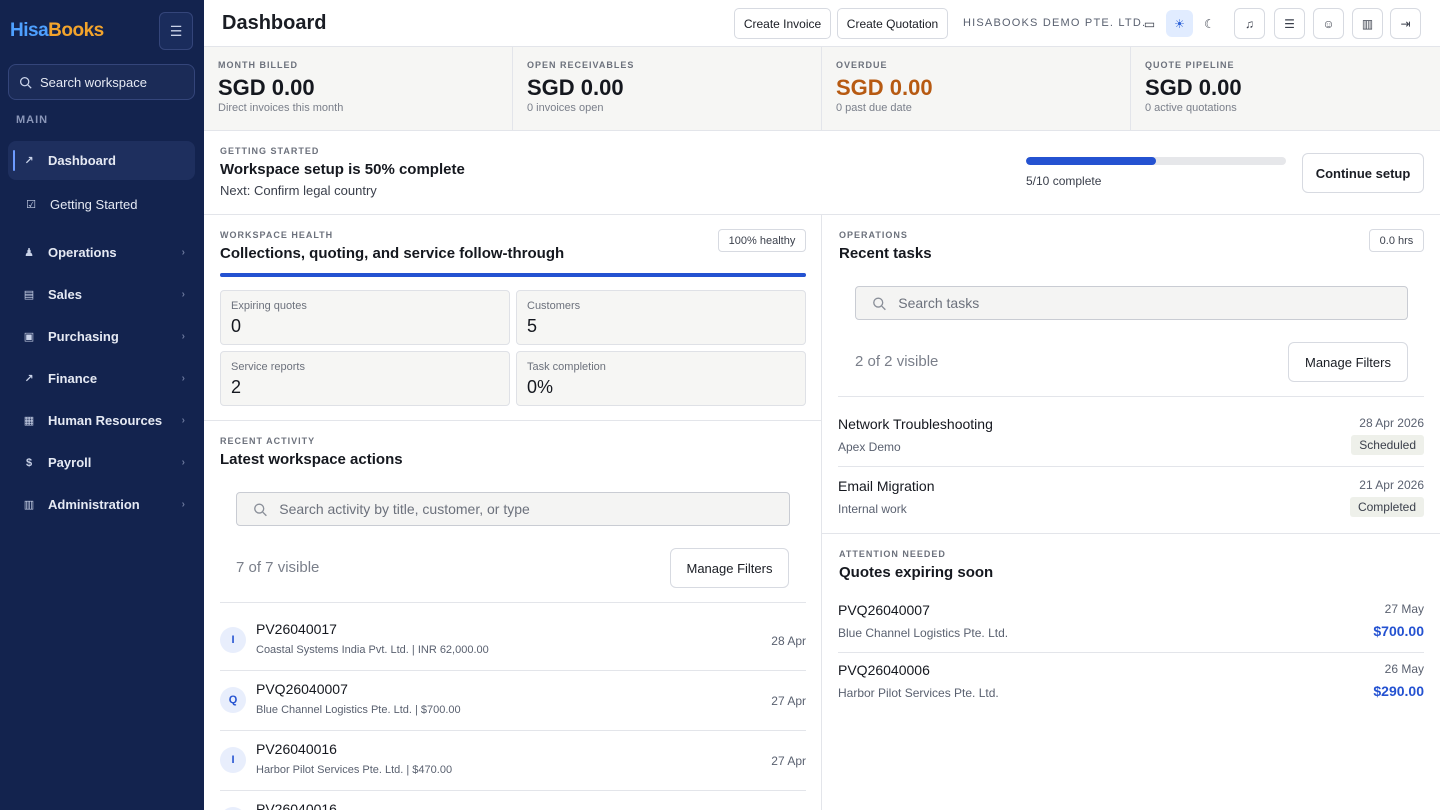  I want to click on page-title: Dashboard, so click(274, 23).